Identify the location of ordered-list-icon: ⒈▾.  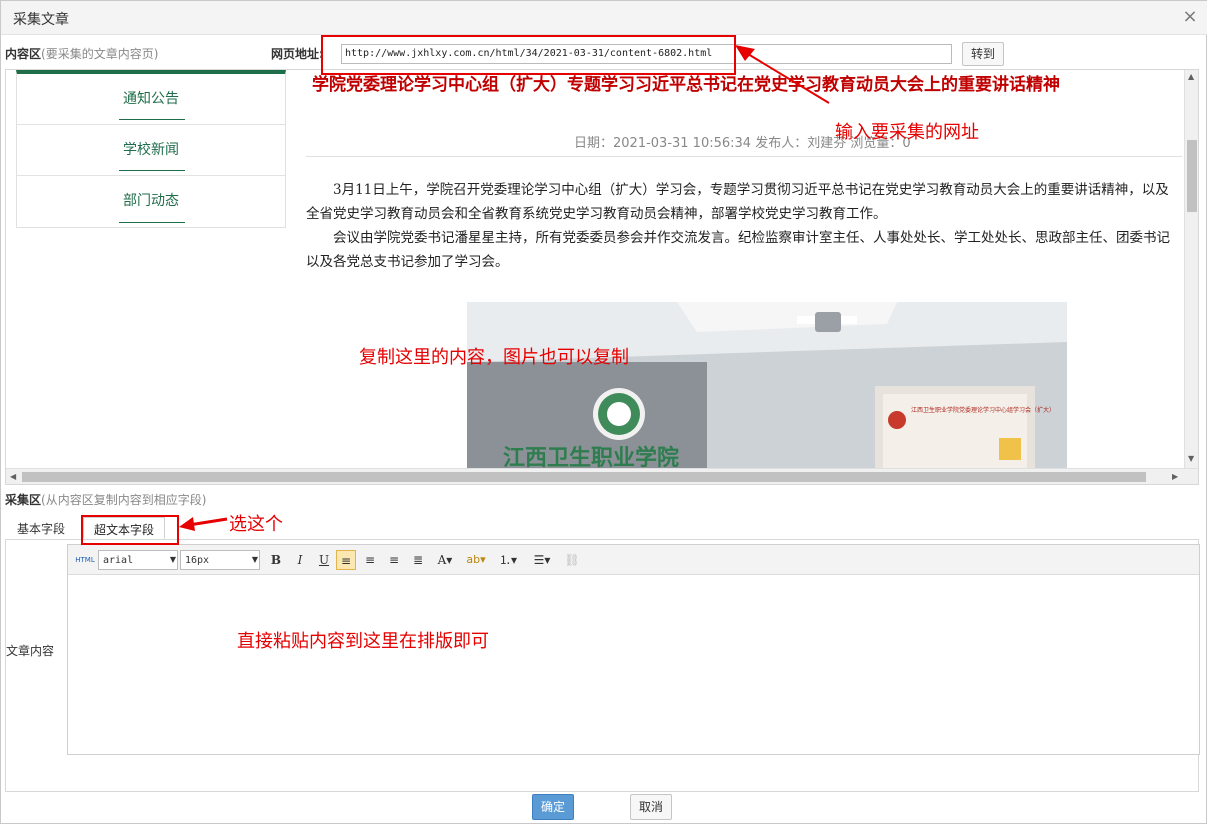
(508, 560).